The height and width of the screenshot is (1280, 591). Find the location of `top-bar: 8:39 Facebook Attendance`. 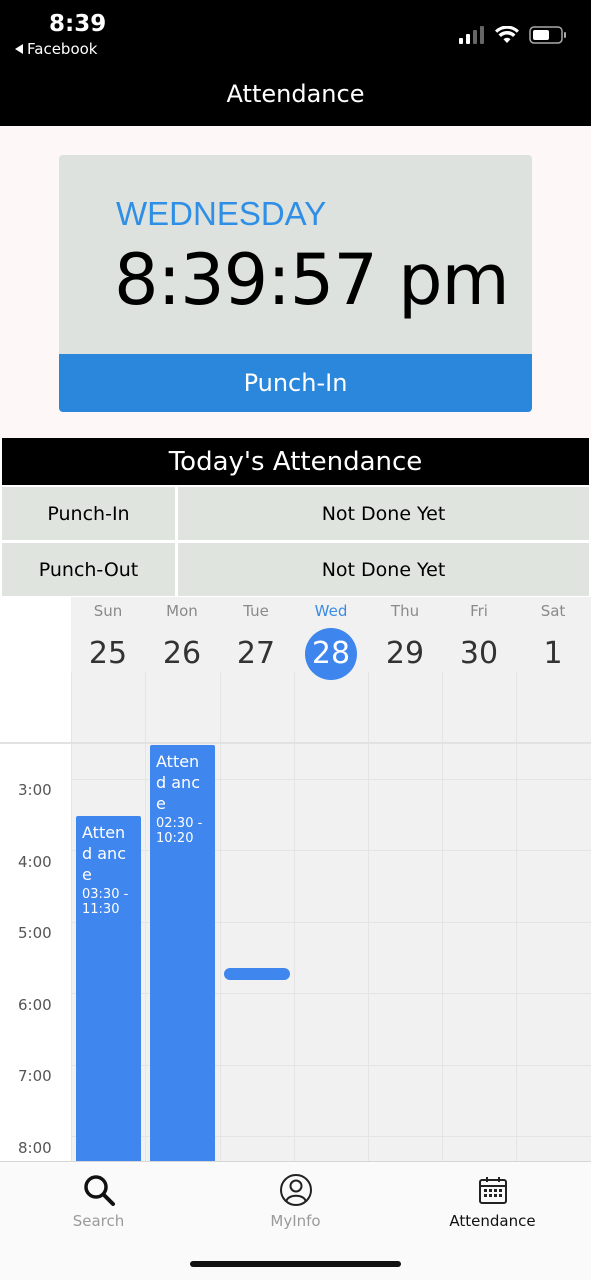

top-bar: 8:39 Facebook Attendance is located at coordinates (295, 63).